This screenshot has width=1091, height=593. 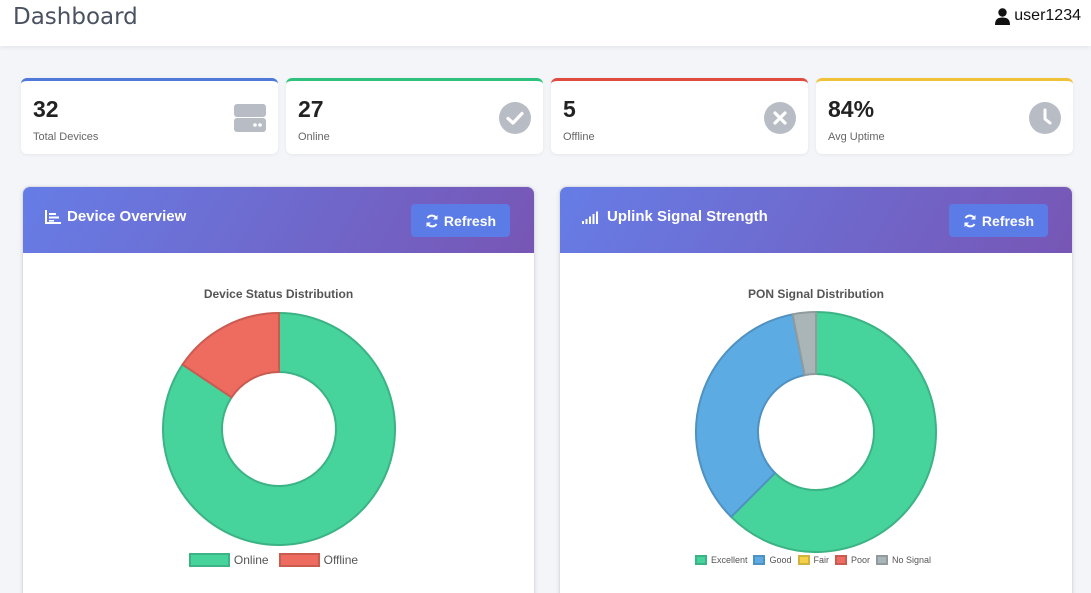 What do you see at coordinates (780, 560) in the screenshot?
I see `legend-label: Good` at bounding box center [780, 560].